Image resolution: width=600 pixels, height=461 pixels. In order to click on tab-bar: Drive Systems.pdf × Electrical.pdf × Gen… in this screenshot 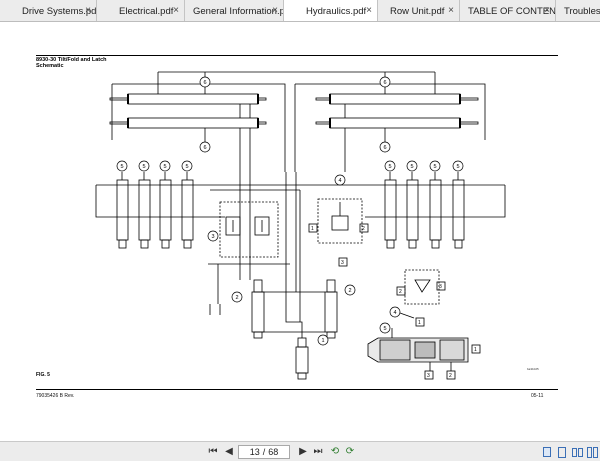, I will do `click(300, 11)`.